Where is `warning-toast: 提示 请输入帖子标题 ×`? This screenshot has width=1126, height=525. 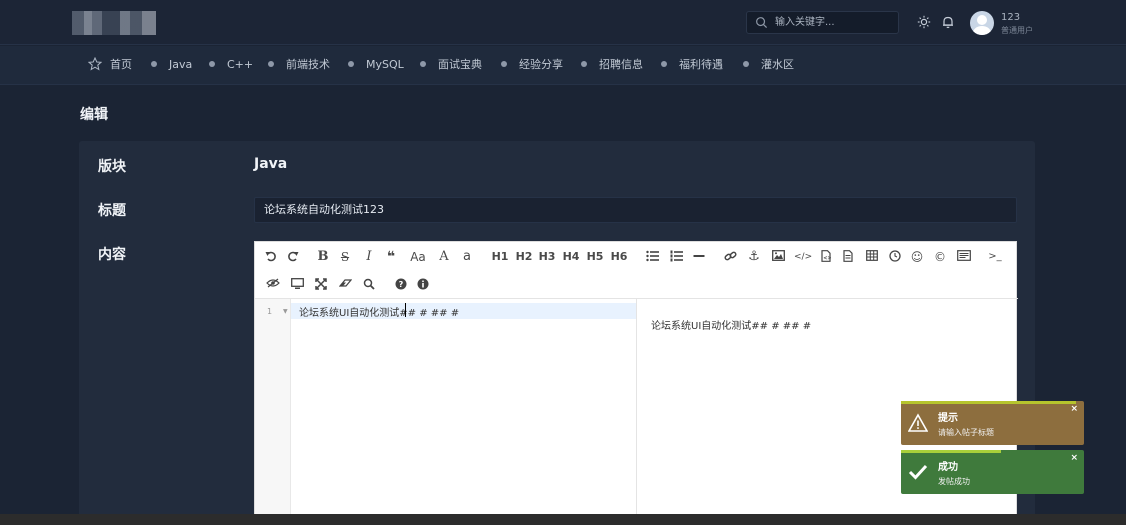
warning-toast: 提示 请输入帖子标题 × is located at coordinates (992, 423).